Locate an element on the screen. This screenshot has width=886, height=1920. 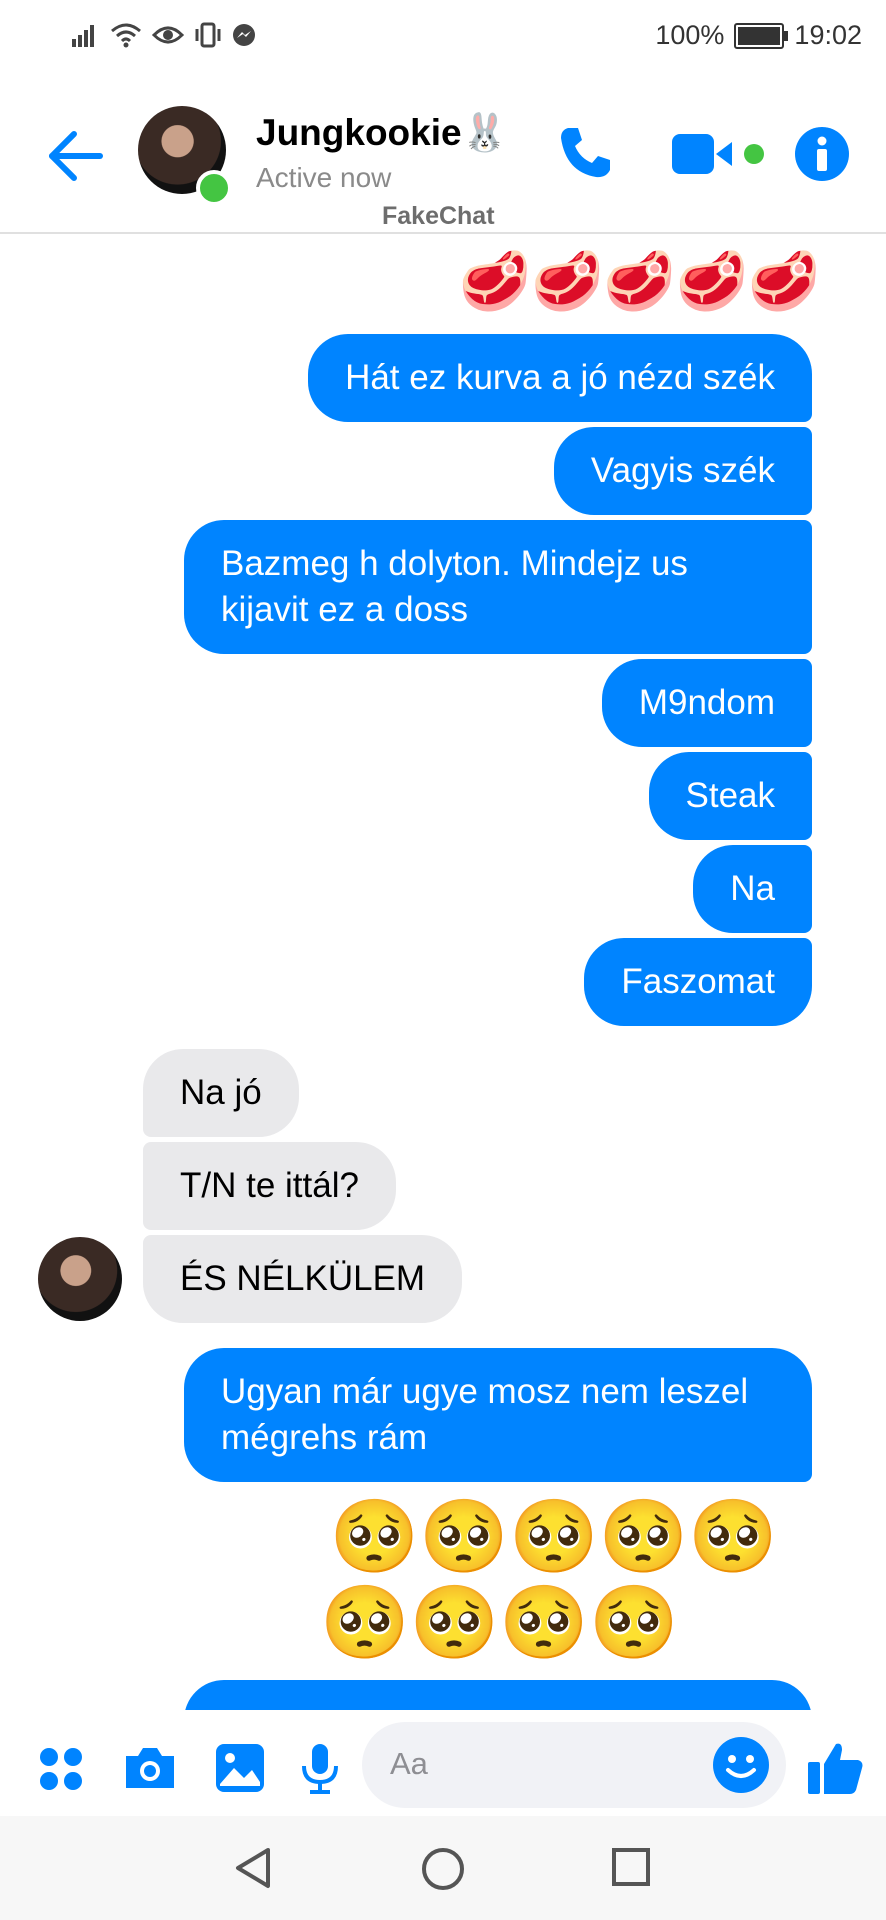
incoming-message: T/N te ittál? is located at coordinates (269, 1186).